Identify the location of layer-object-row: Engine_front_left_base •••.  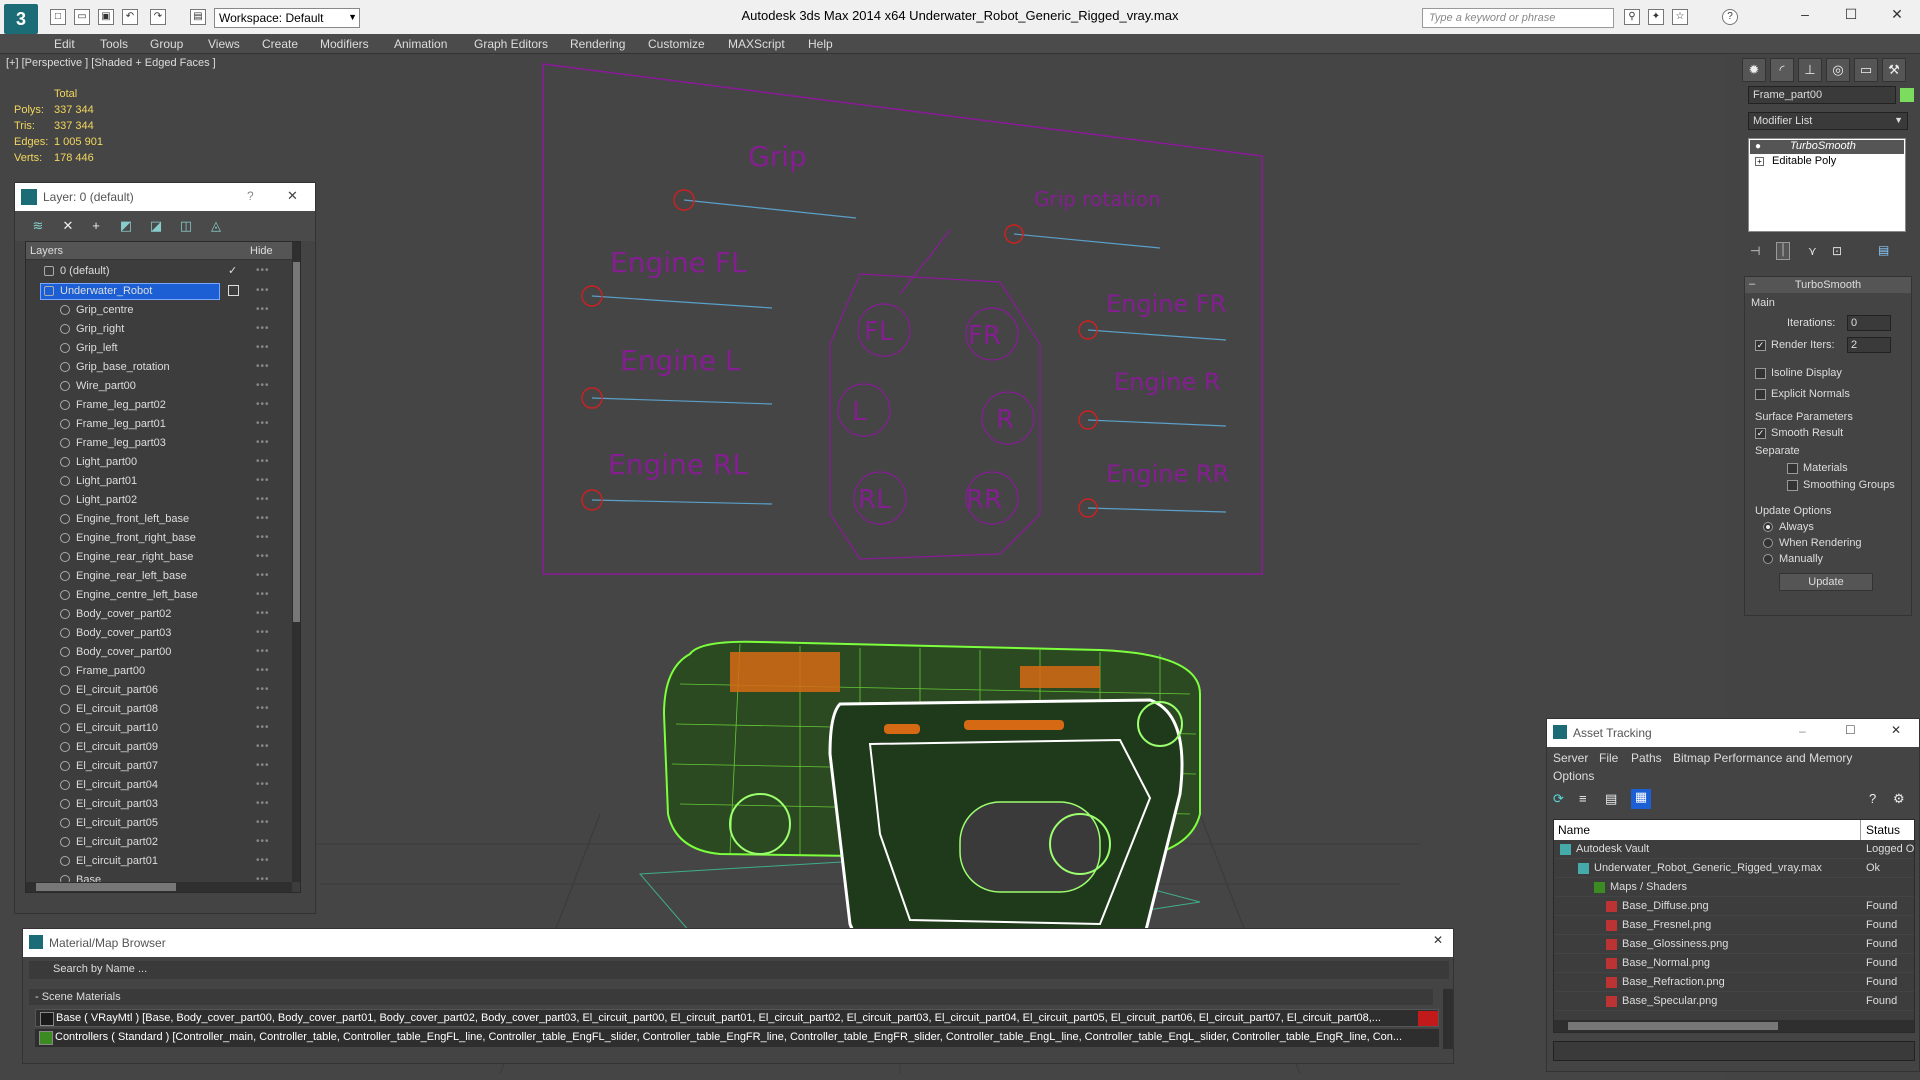
(159, 519).